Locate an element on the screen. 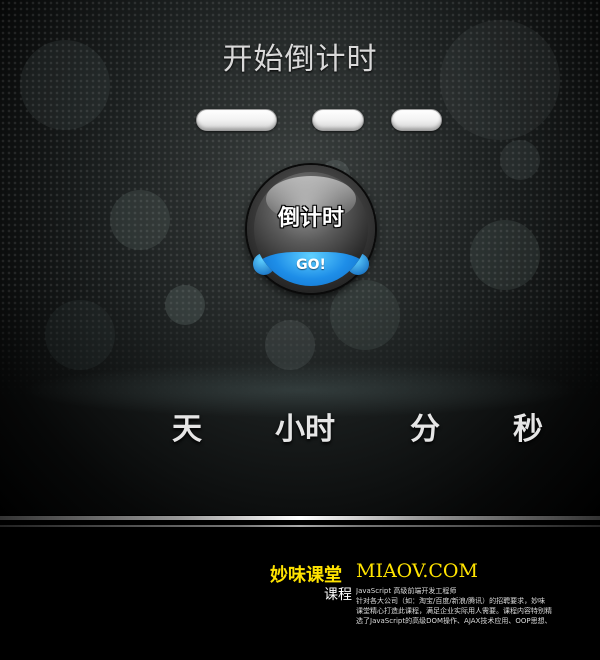  description-line: 针对各大公司（如：淘宝/百度/新浪/腾讯）的招聘要求，妙味 is located at coordinates (451, 601).